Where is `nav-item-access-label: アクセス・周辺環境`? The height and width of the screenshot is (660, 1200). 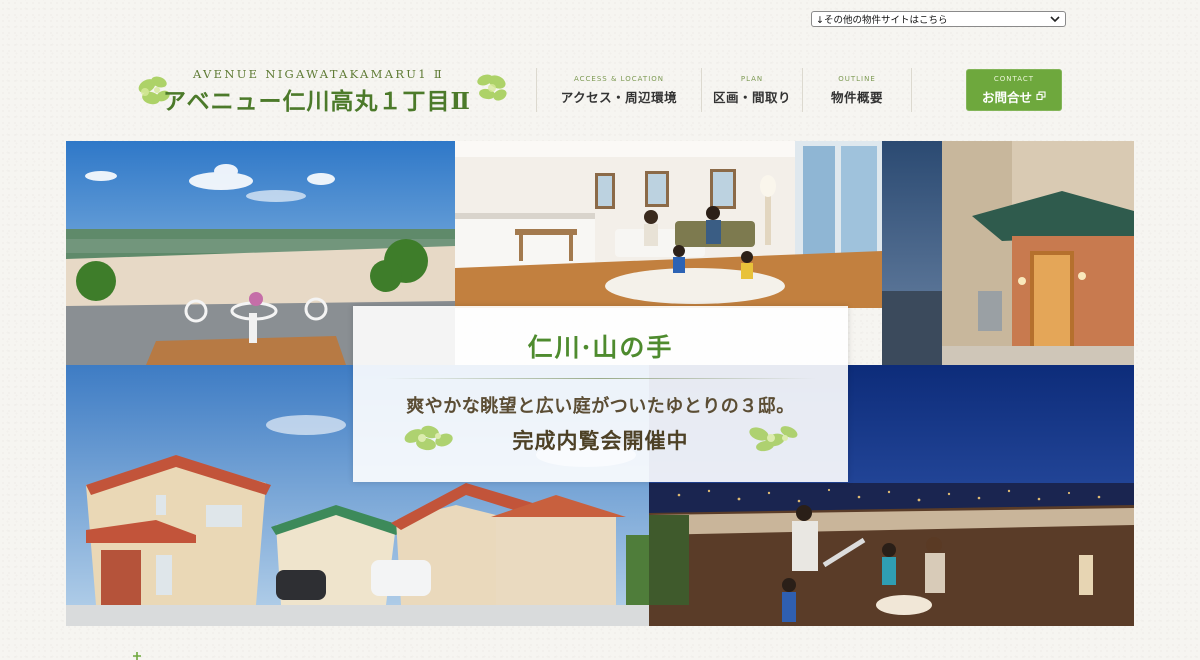
nav-item-access-label: アクセス・周辺環境 is located at coordinates (619, 97).